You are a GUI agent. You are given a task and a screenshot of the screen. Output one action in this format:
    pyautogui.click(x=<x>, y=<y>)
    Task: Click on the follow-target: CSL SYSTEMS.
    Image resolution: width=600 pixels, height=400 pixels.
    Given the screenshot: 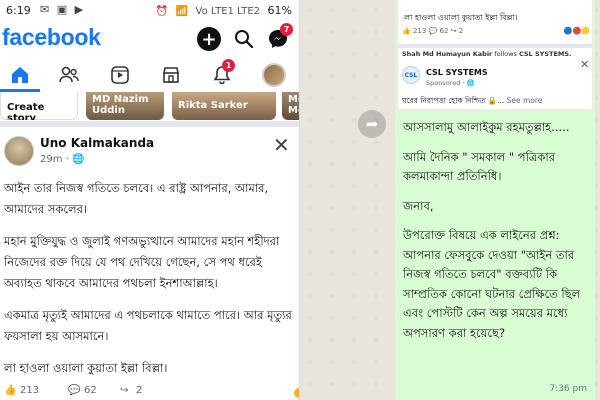 What is the action you would take?
    pyautogui.click(x=545, y=54)
    